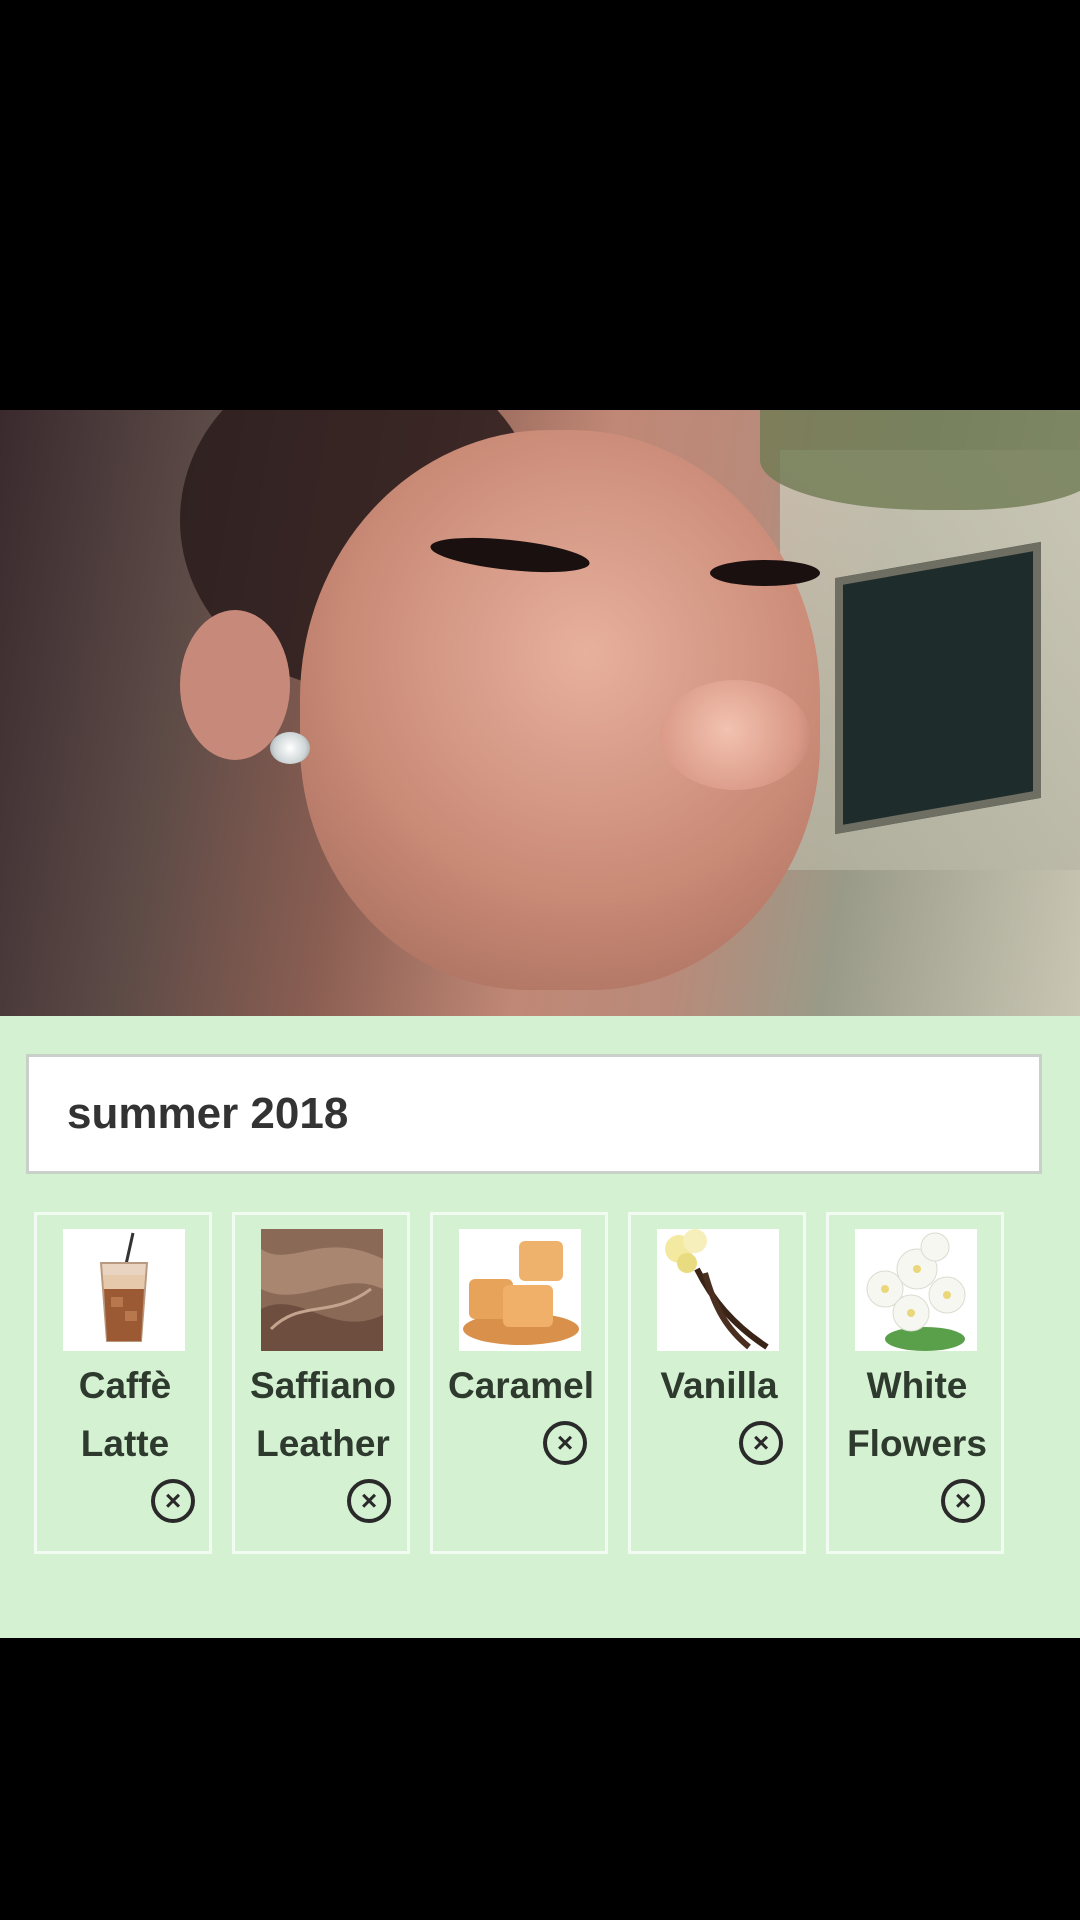 The height and width of the screenshot is (1920, 1080). I want to click on note-label-line2: Leather, so click(323, 1443).